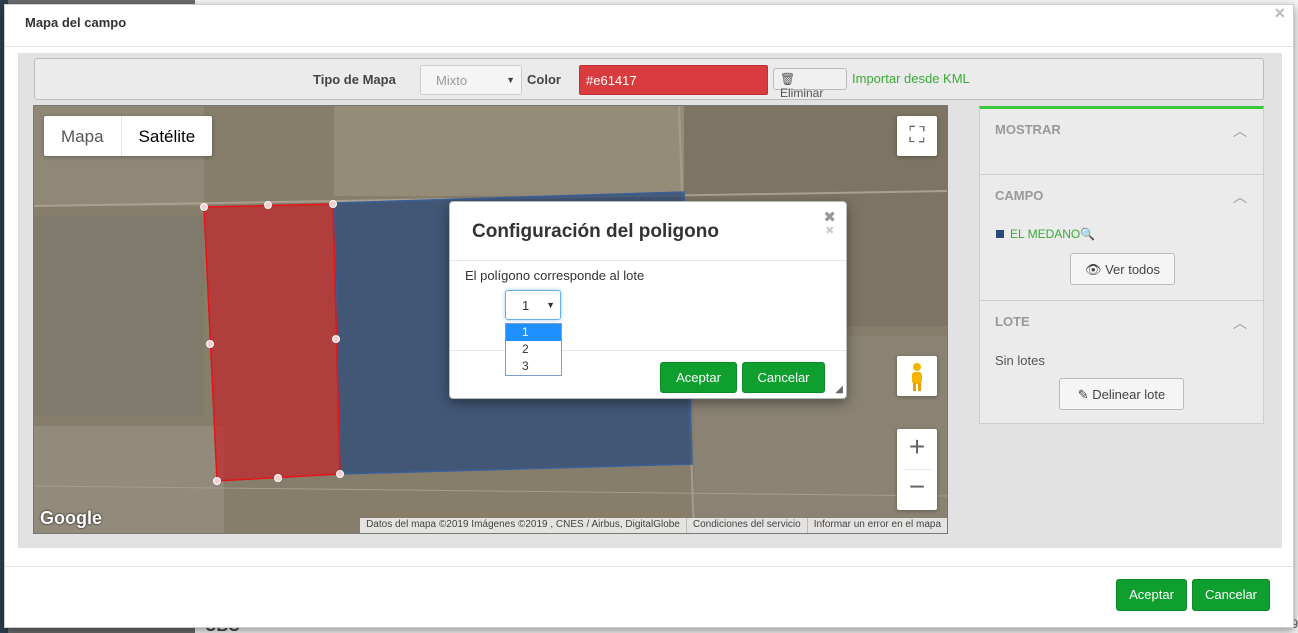  I want to click on delinear-lote-button: ✎ Delinear lote, so click(1121, 394).